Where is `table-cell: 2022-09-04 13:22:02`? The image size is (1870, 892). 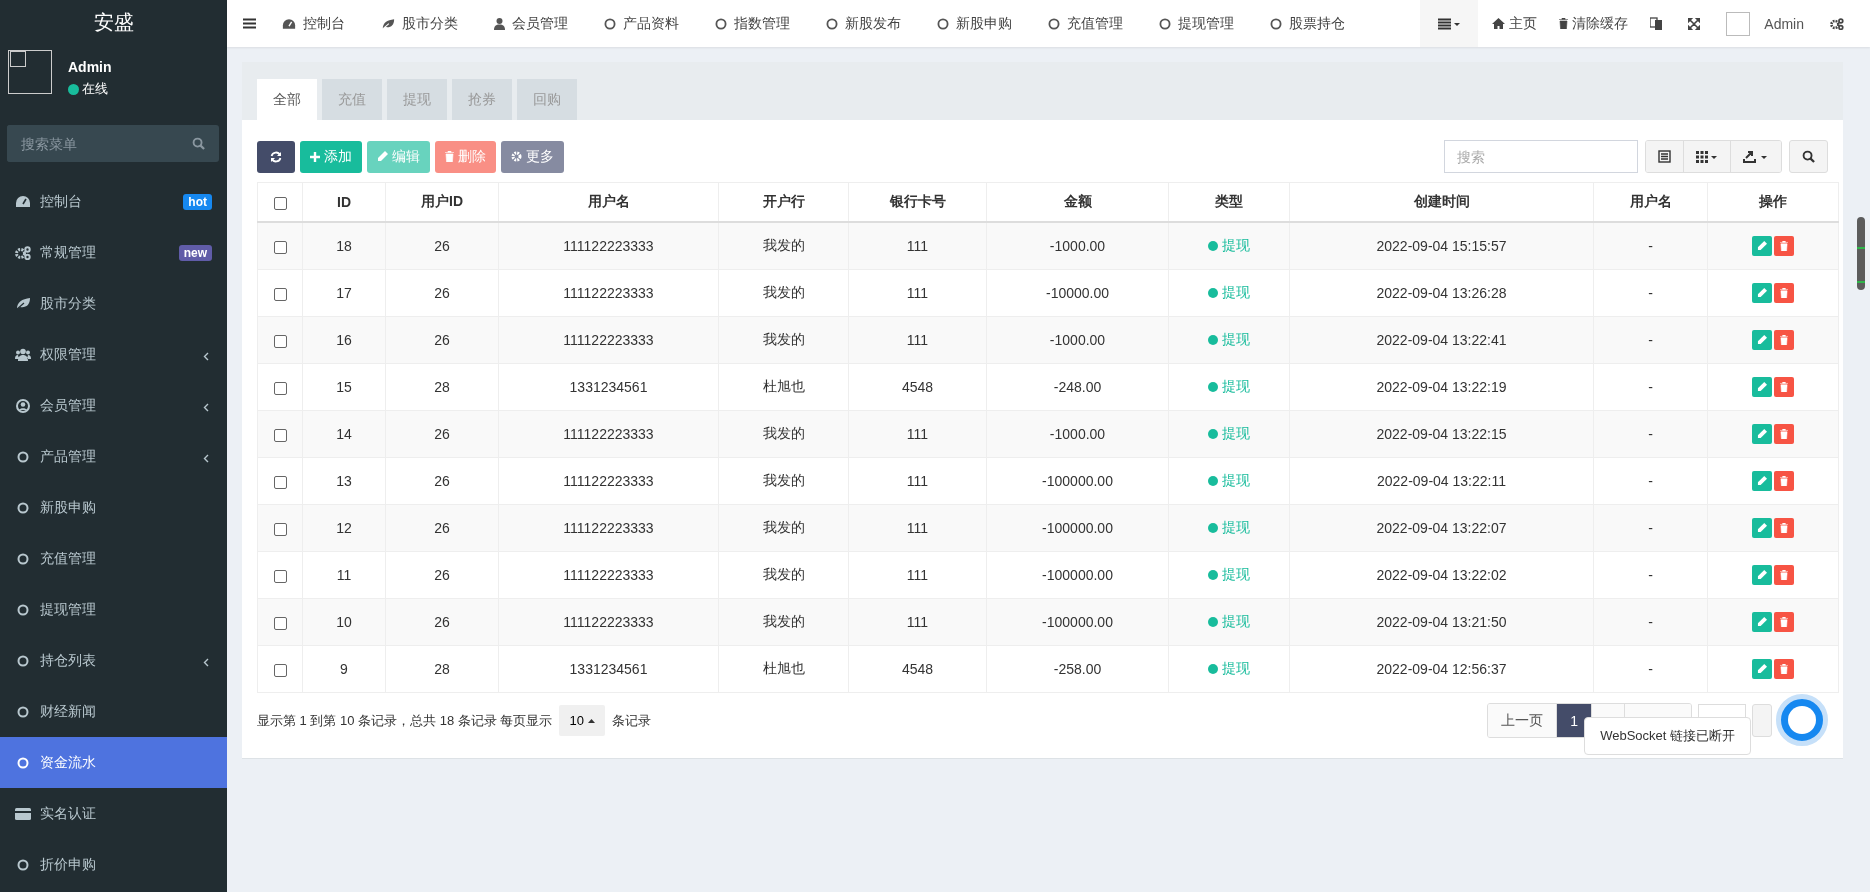 table-cell: 2022-09-04 13:22:02 is located at coordinates (1441, 575).